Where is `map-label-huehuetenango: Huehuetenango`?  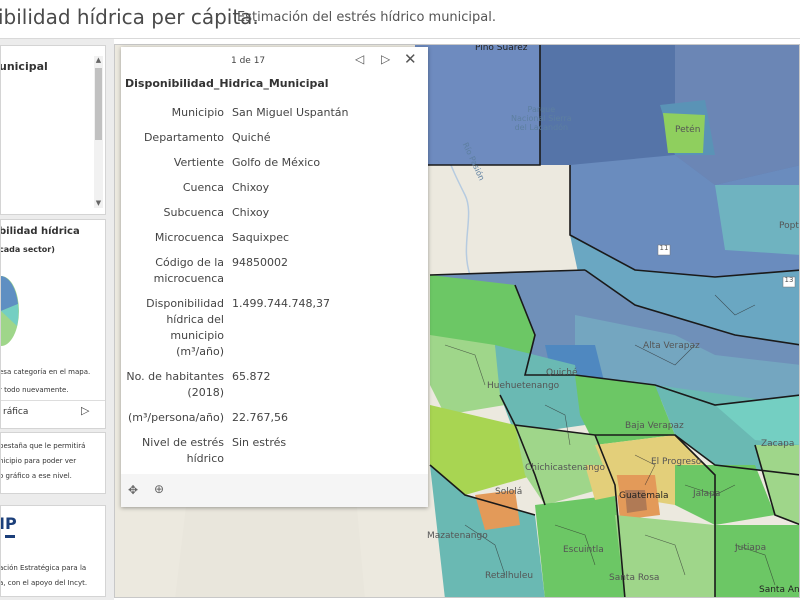
map-label-huehuetenango: Huehuetenango is located at coordinates (523, 386).